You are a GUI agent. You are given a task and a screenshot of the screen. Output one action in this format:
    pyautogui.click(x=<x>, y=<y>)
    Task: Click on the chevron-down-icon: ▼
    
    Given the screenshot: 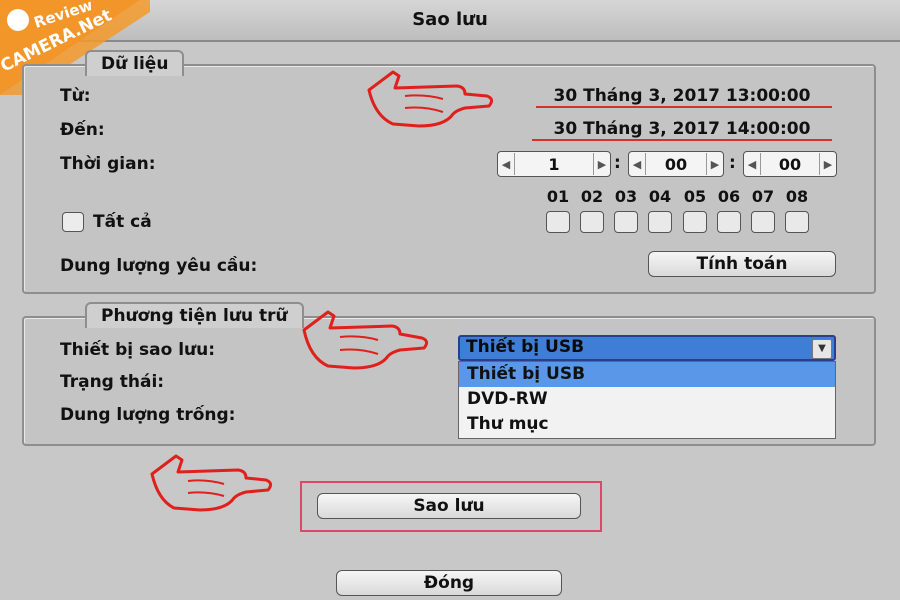 What is the action you would take?
    pyautogui.click(x=822, y=349)
    